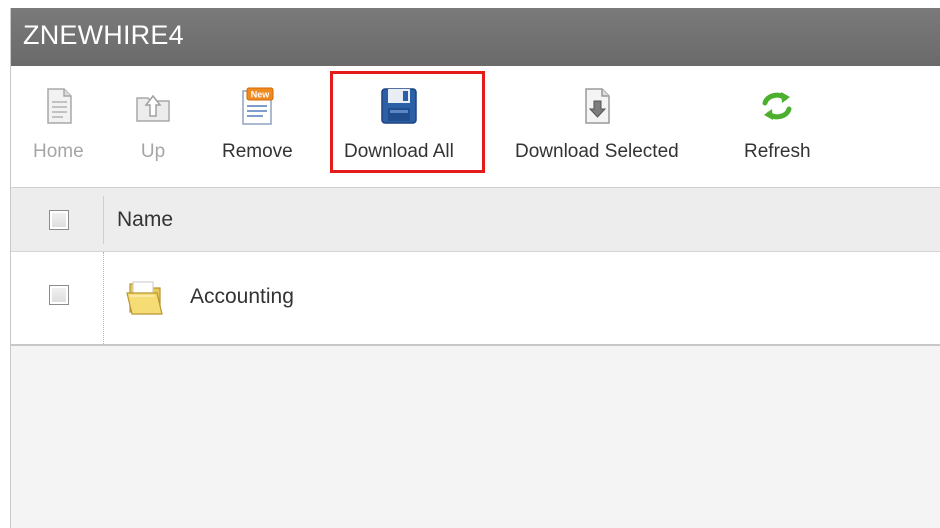  Describe the element at coordinates (59, 295) in the screenshot. I see `row-checkbox` at that location.